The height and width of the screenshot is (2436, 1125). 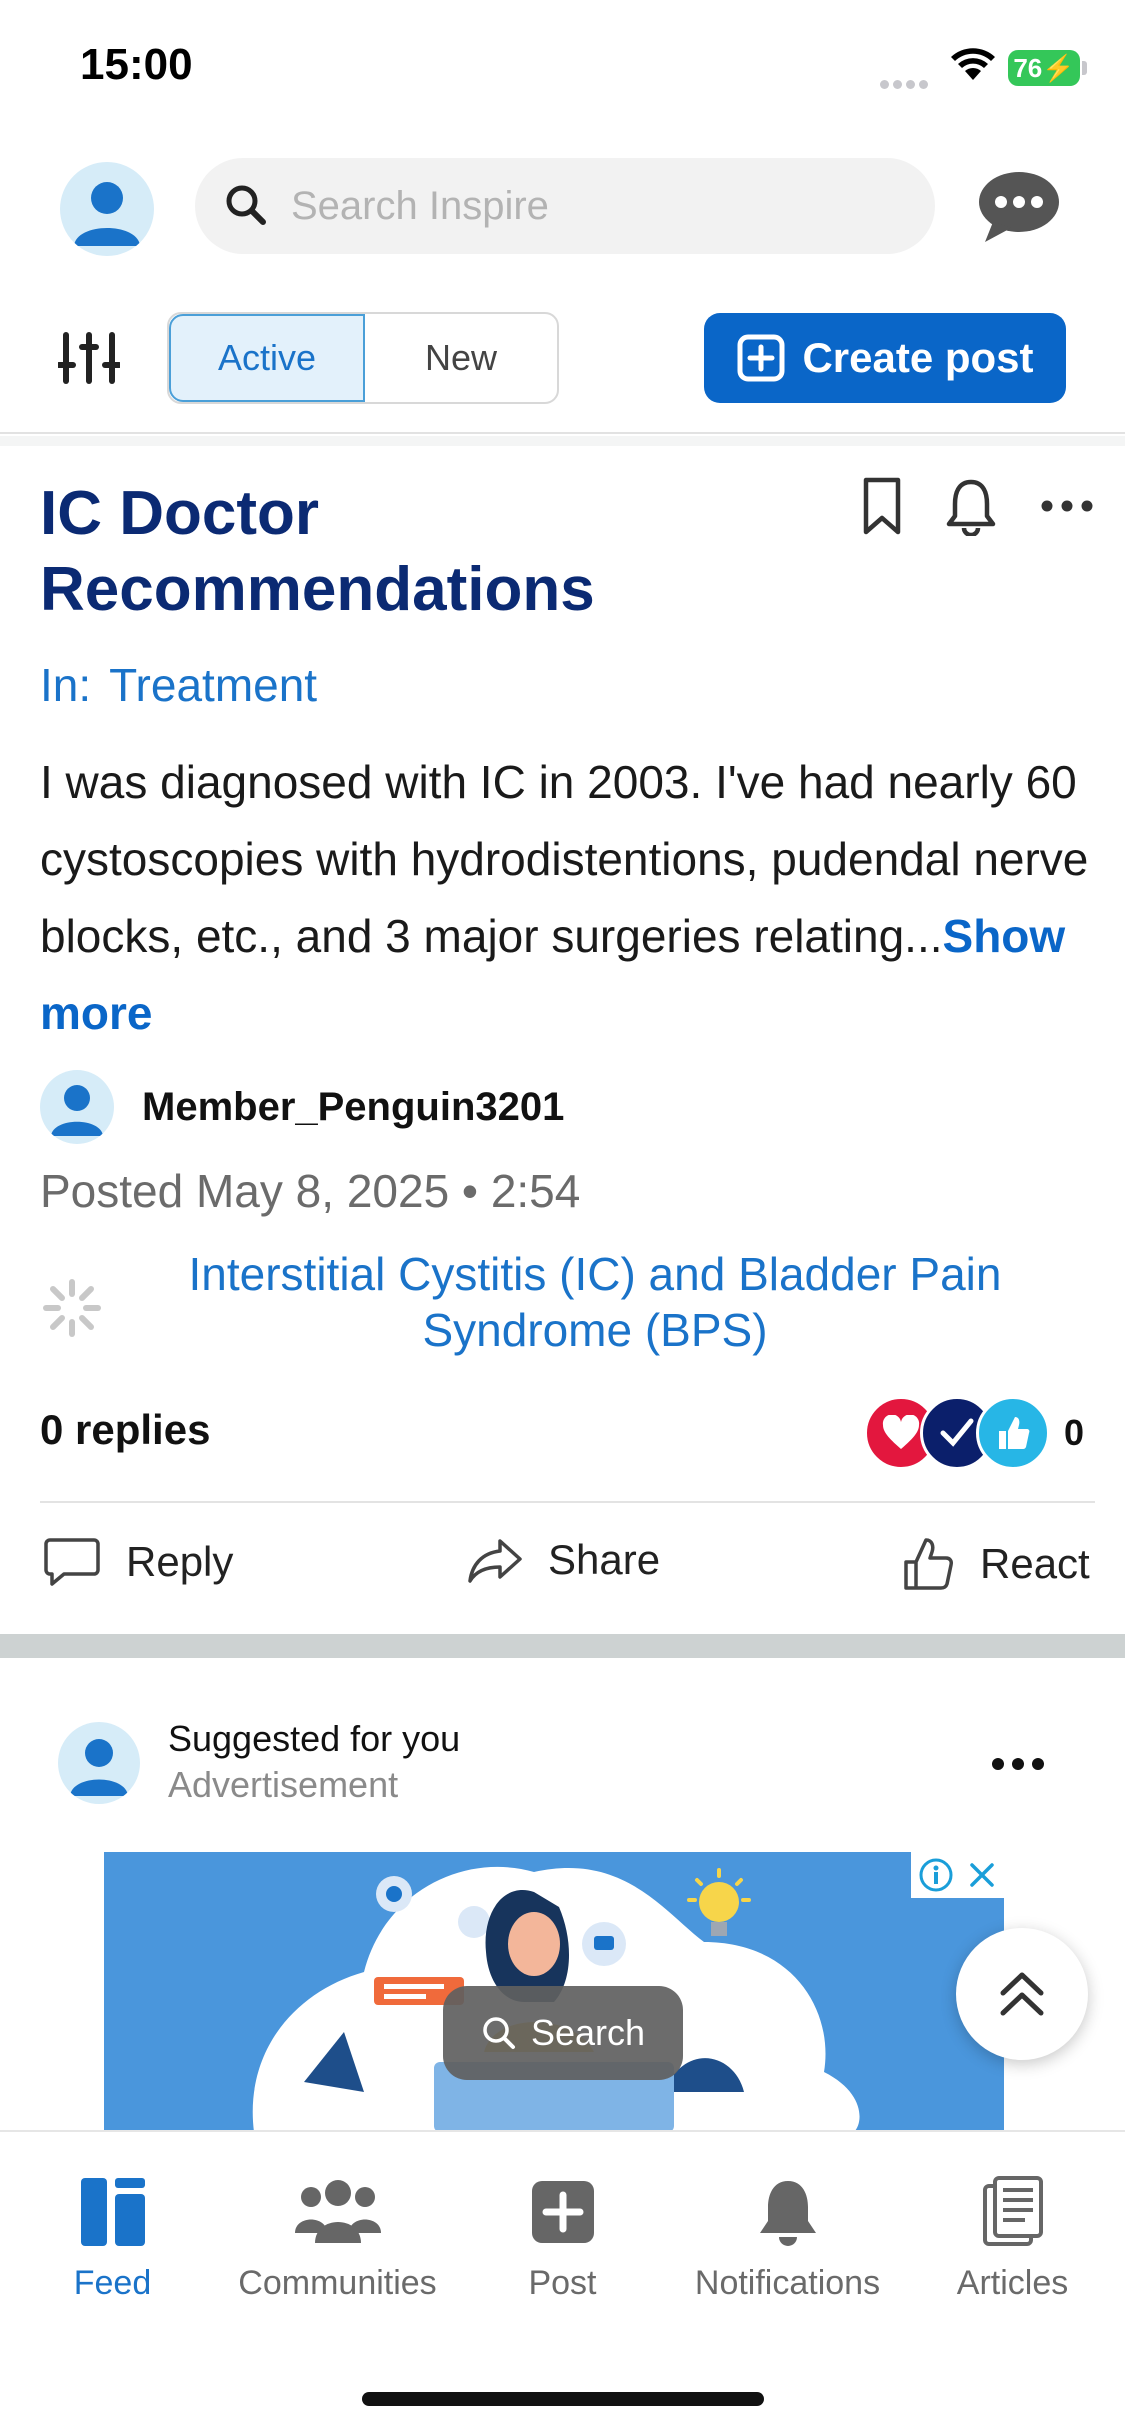 I want to click on home-indicator, so click(x=563, y=2399).